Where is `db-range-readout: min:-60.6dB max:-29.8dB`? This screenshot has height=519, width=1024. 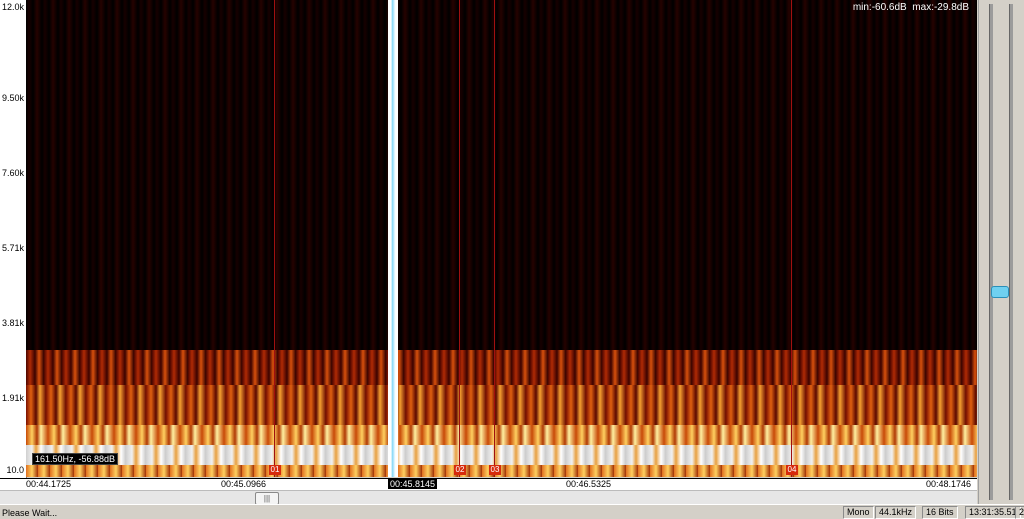
db-range-readout: min:-60.6dB max:-29.8dB is located at coordinates (911, 7).